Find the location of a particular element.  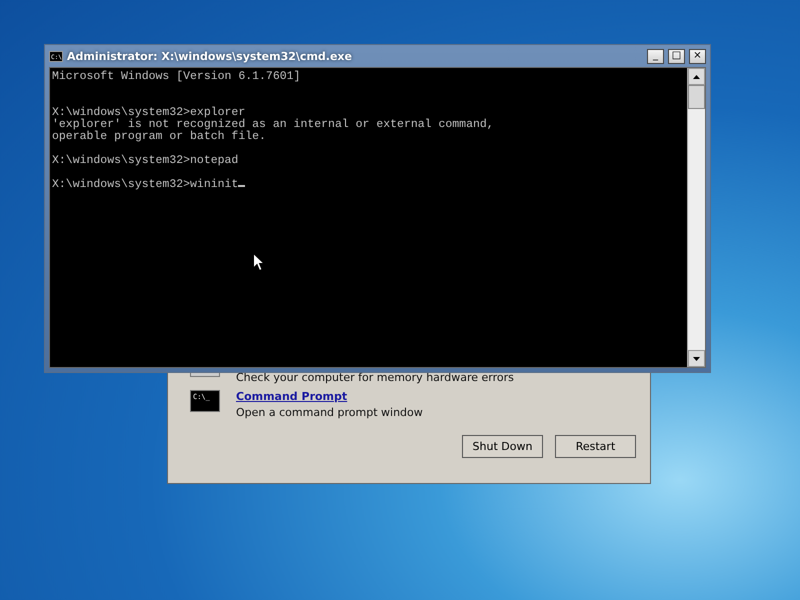

command-prompt-link: Command Prompt is located at coordinates (329, 396).